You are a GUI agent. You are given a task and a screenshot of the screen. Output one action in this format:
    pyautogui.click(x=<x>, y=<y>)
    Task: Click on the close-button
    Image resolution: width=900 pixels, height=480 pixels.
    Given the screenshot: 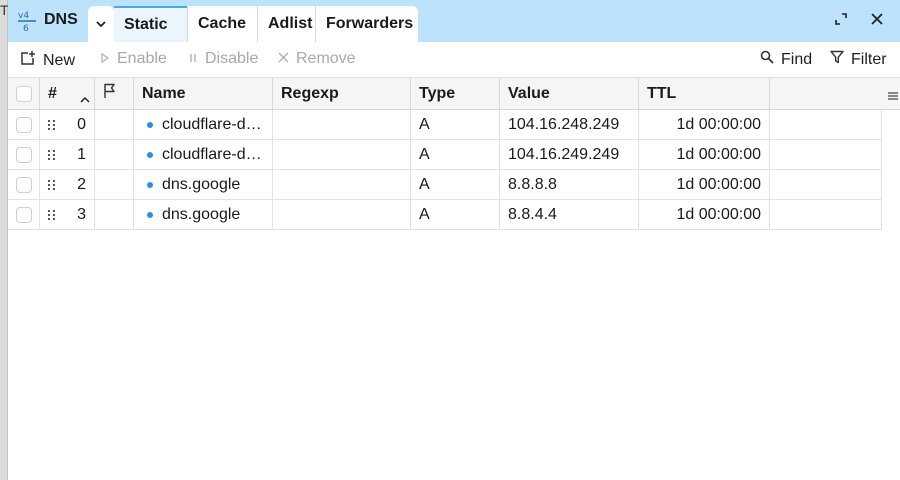 What is the action you would take?
    pyautogui.click(x=877, y=21)
    